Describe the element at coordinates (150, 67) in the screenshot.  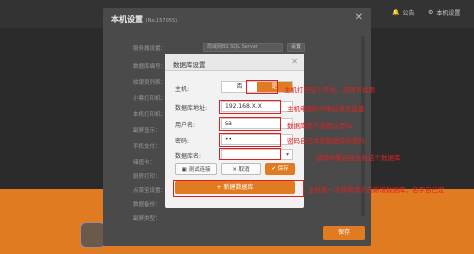
I see `row-label: 数据库编号：` at that location.